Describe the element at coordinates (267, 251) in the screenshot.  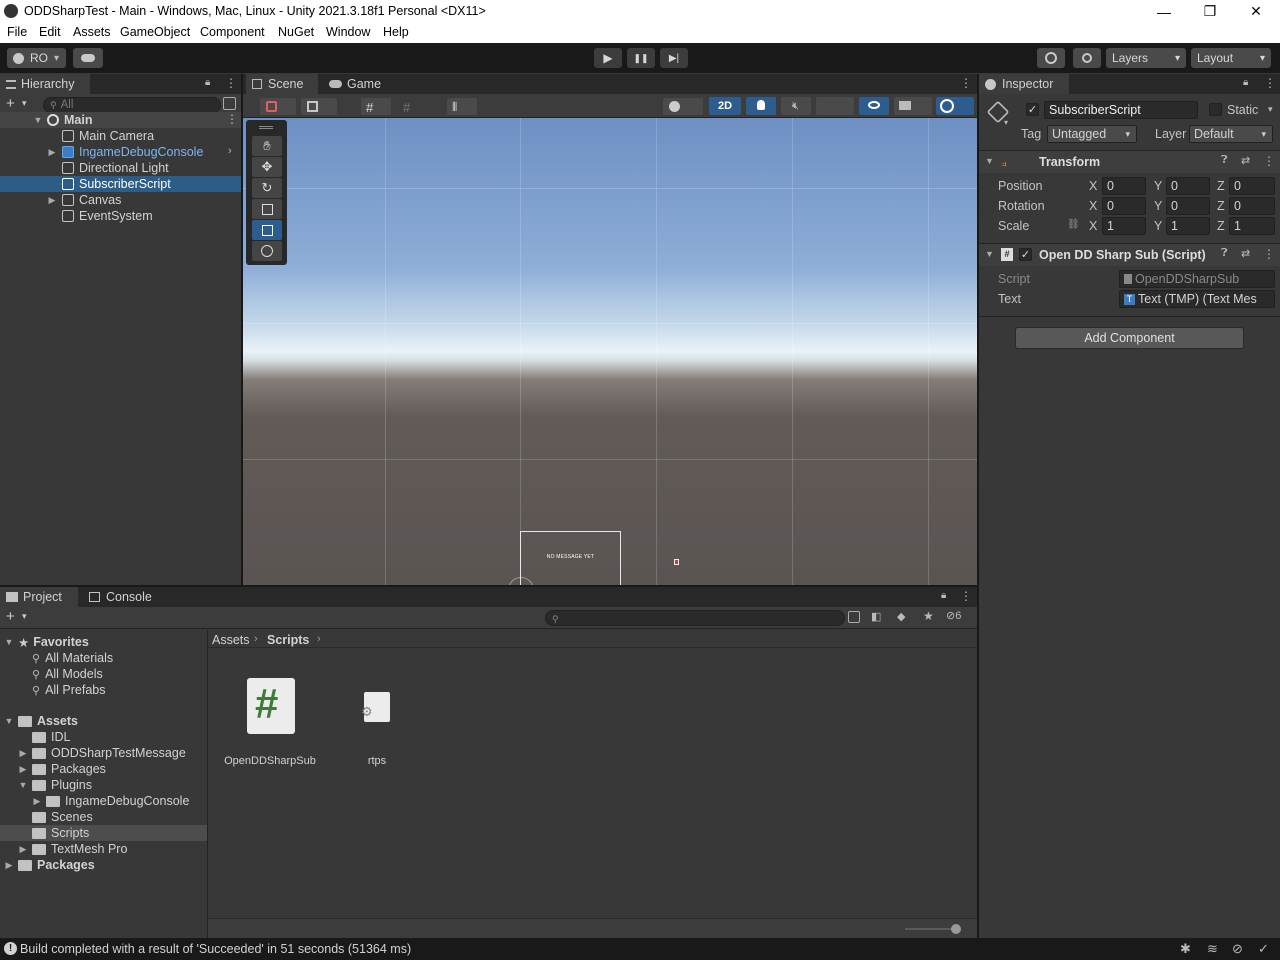
I see `transform-tool-button` at that location.